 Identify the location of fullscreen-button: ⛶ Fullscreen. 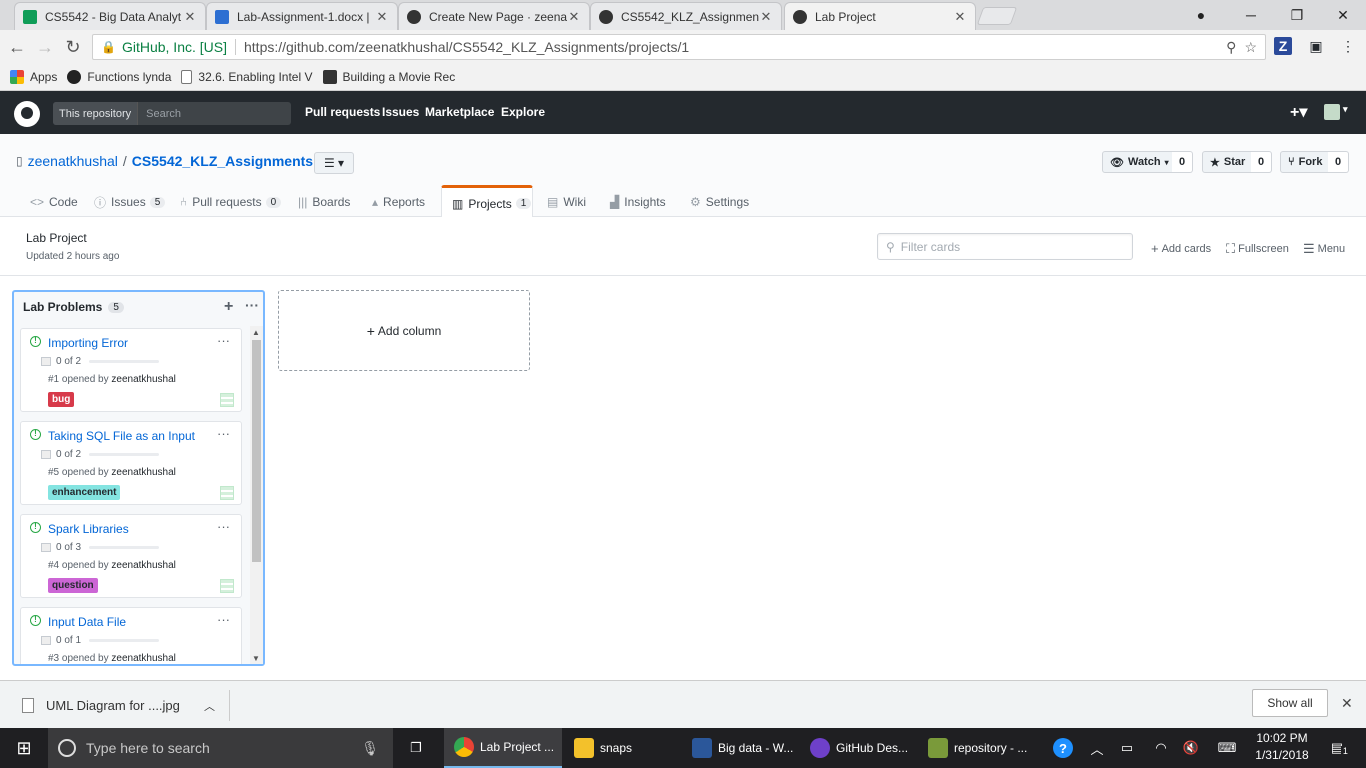
(1257, 249).